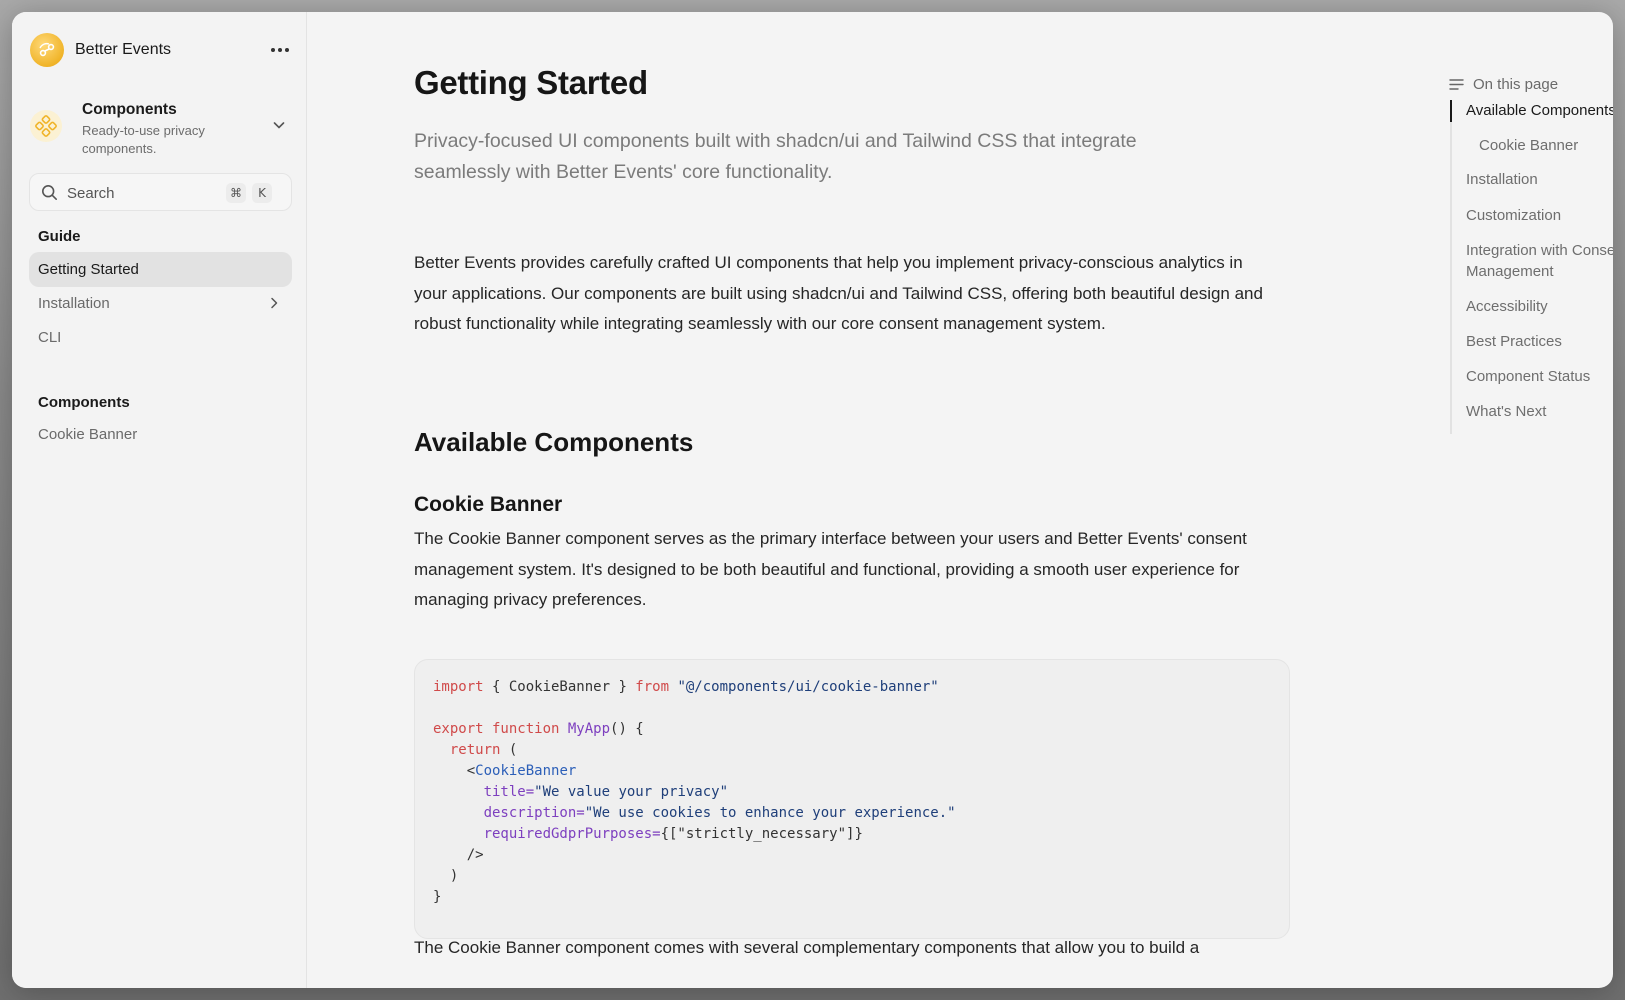  Describe the element at coordinates (46, 126) in the screenshot. I see `components-icon` at that location.